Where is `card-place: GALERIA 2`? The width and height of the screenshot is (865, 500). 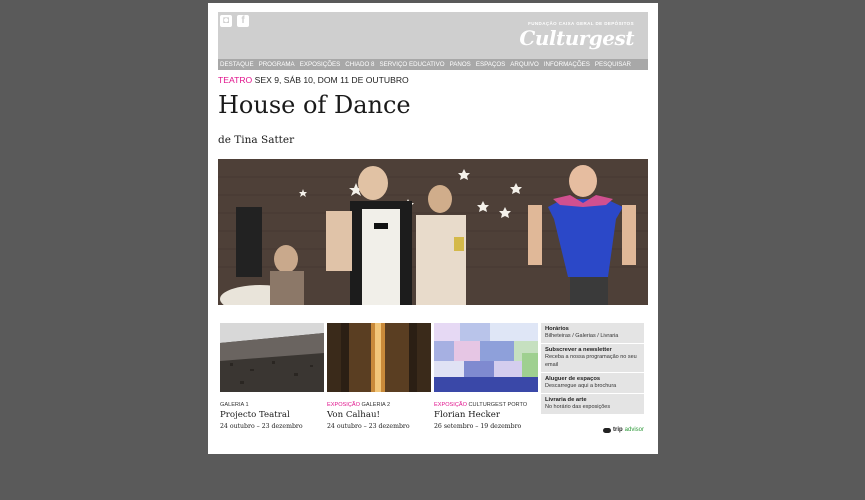
card-place: GALERIA 2 is located at coordinates (376, 405).